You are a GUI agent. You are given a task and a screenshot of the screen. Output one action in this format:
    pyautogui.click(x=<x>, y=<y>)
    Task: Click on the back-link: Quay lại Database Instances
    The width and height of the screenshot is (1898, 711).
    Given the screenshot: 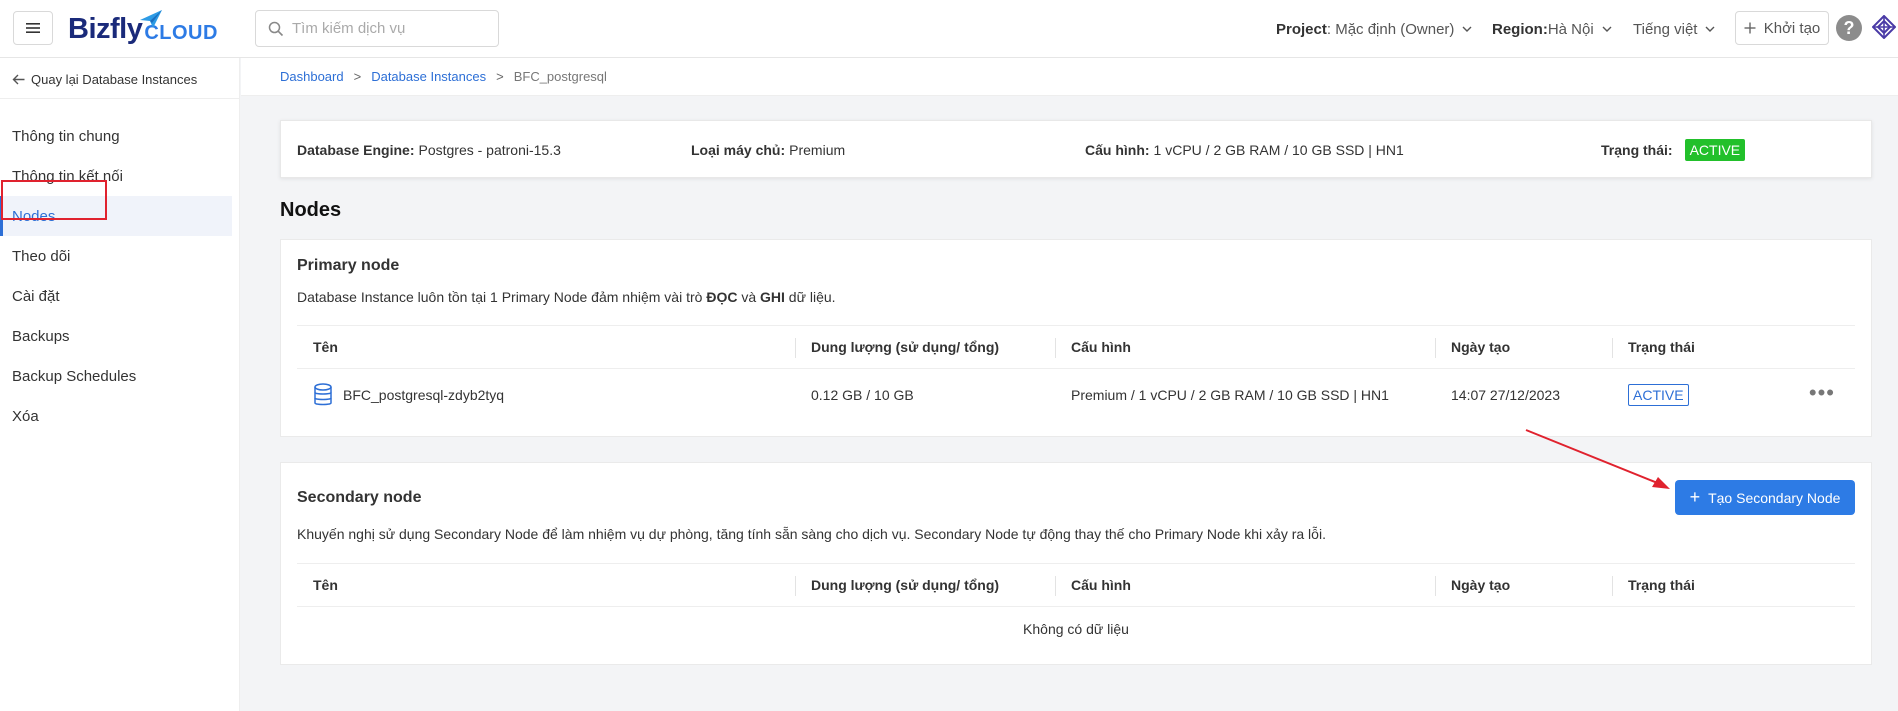 What is the action you would take?
    pyautogui.click(x=104, y=79)
    